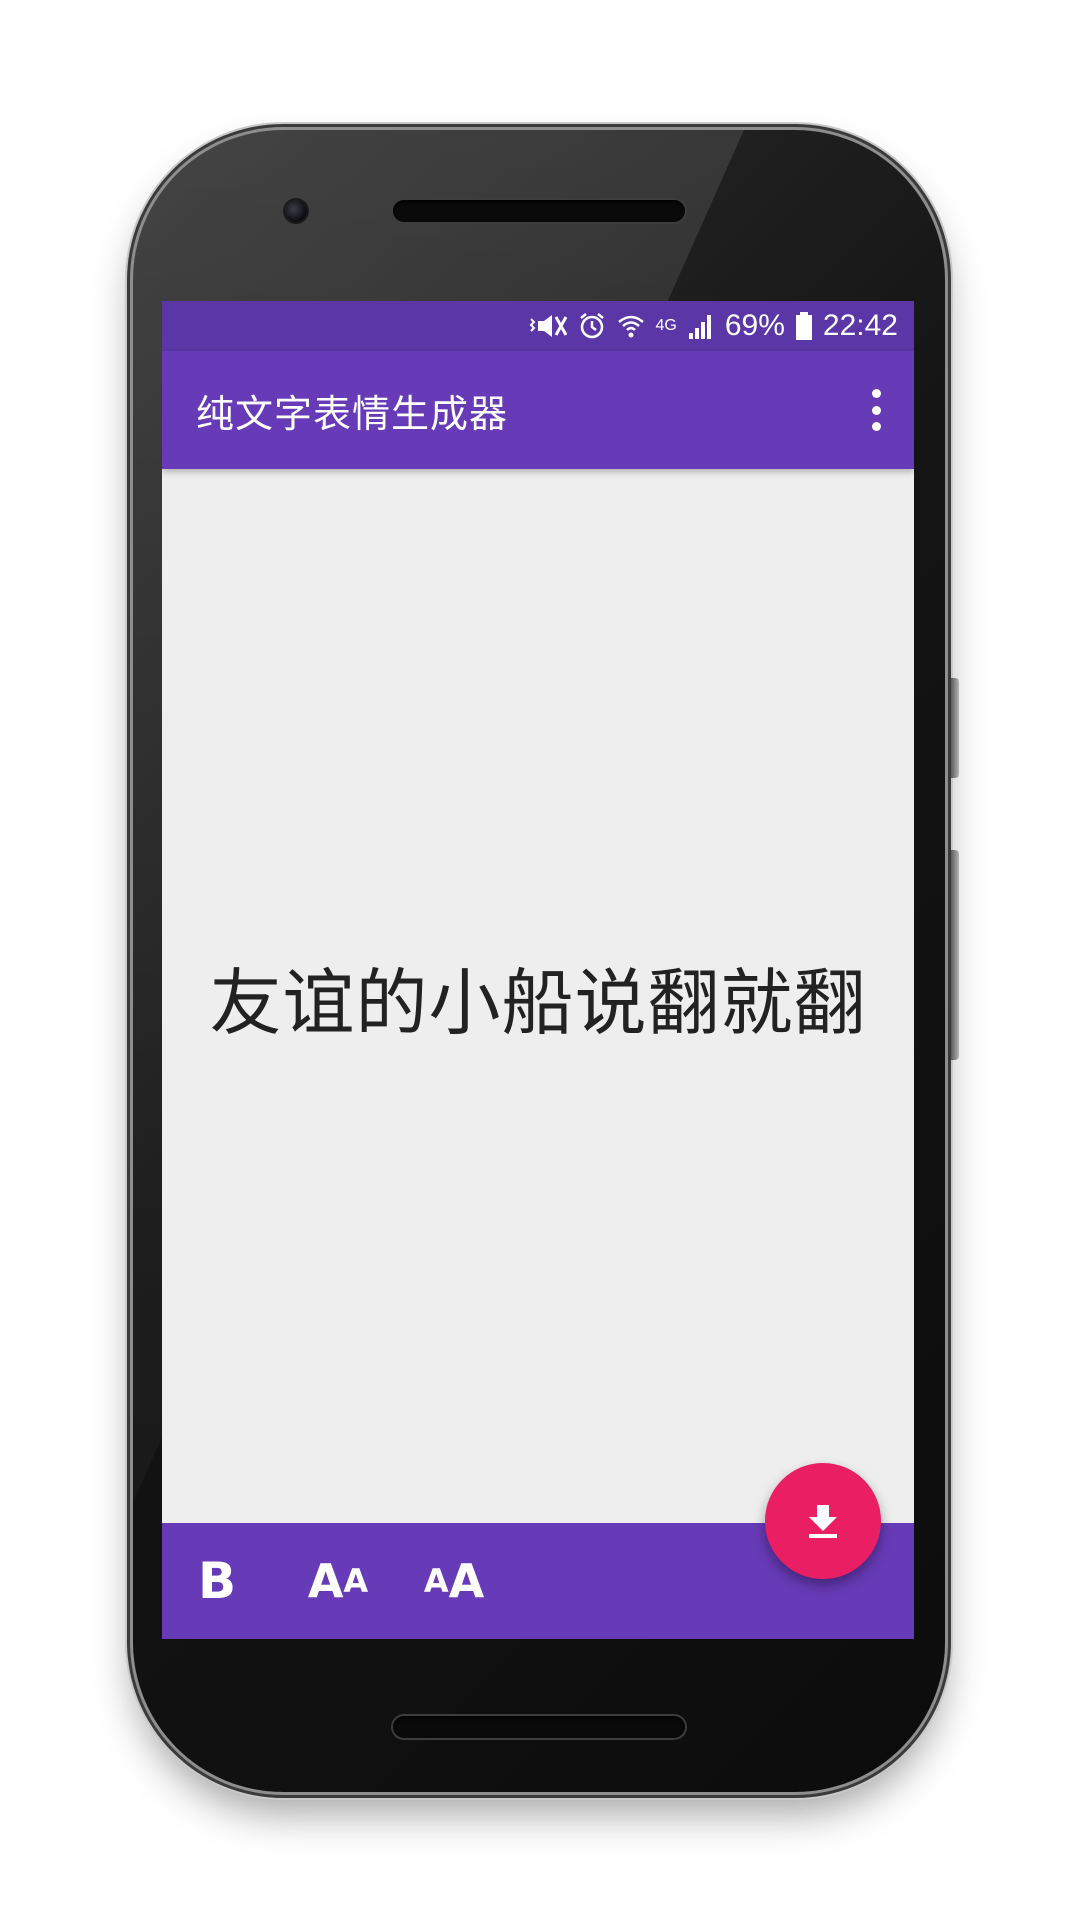 The height and width of the screenshot is (1928, 1080). What do you see at coordinates (630, 326) in the screenshot?
I see `wifi-icon` at bounding box center [630, 326].